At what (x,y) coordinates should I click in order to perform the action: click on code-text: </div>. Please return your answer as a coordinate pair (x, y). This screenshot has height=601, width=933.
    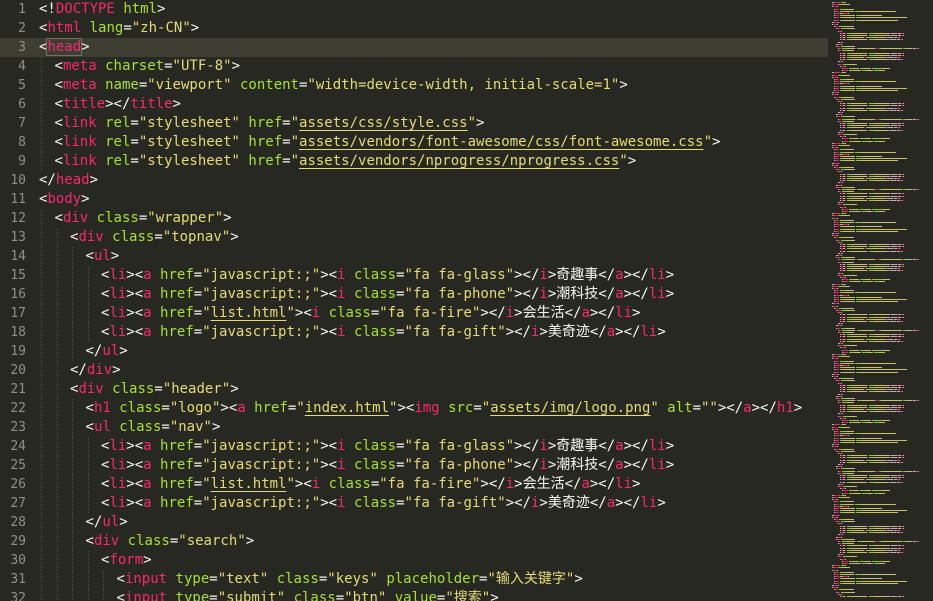
    Looking at the image, I should click on (433, 370).